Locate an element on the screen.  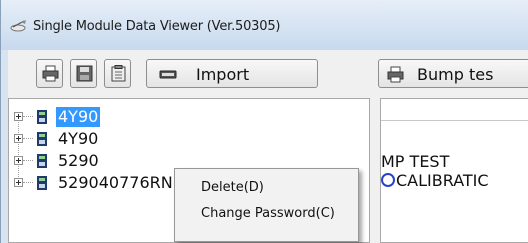
import-icon is located at coordinates (168, 74).